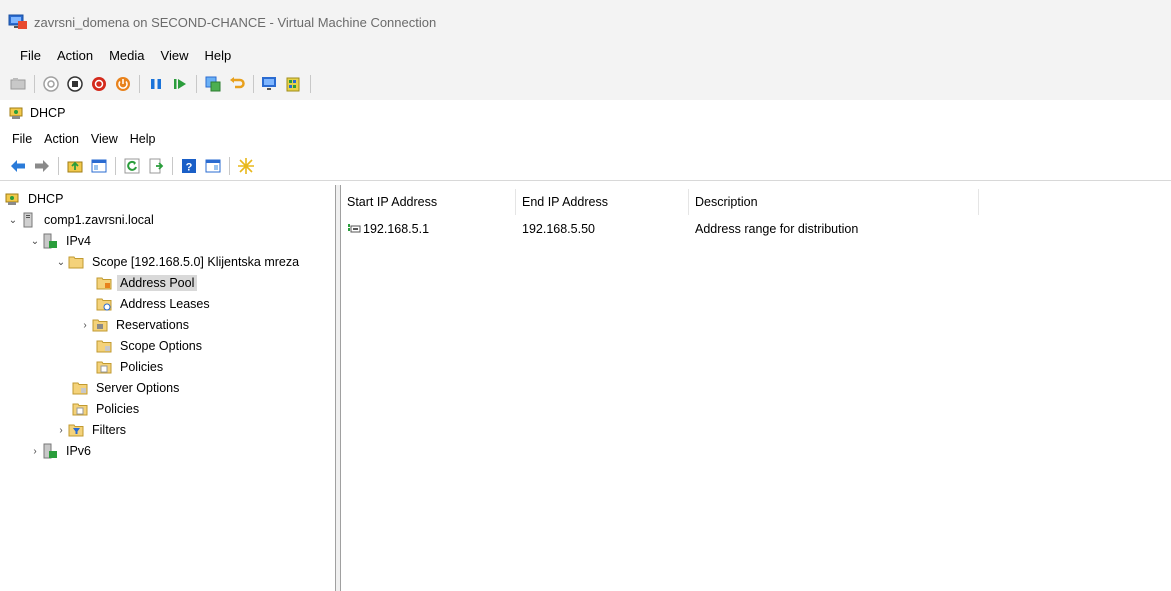 The width and height of the screenshot is (1171, 591). What do you see at coordinates (99, 166) in the screenshot?
I see `show-hide-tree-icon` at bounding box center [99, 166].